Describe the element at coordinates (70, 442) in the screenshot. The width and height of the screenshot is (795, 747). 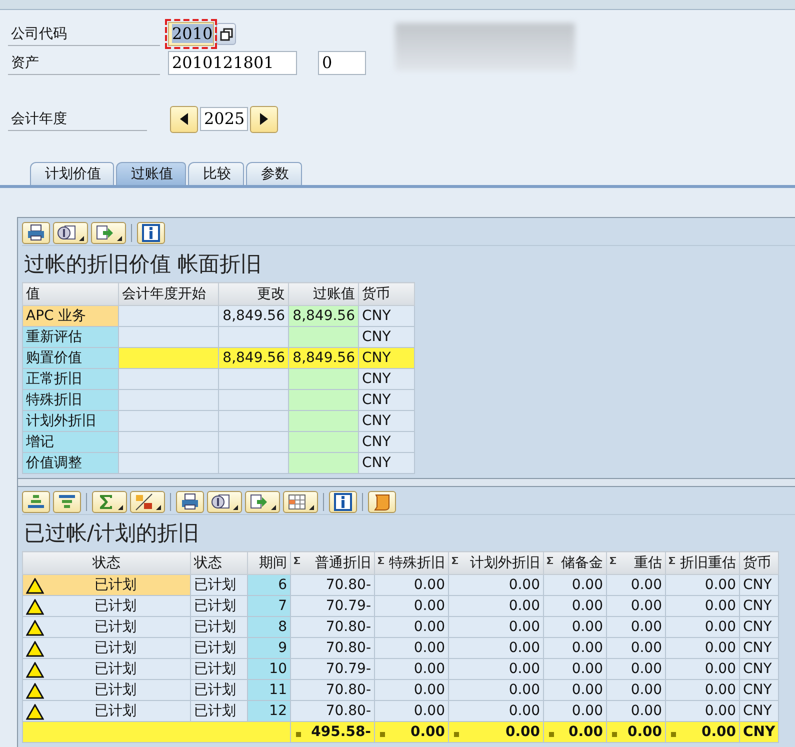
I see `row-label: 增记` at that location.